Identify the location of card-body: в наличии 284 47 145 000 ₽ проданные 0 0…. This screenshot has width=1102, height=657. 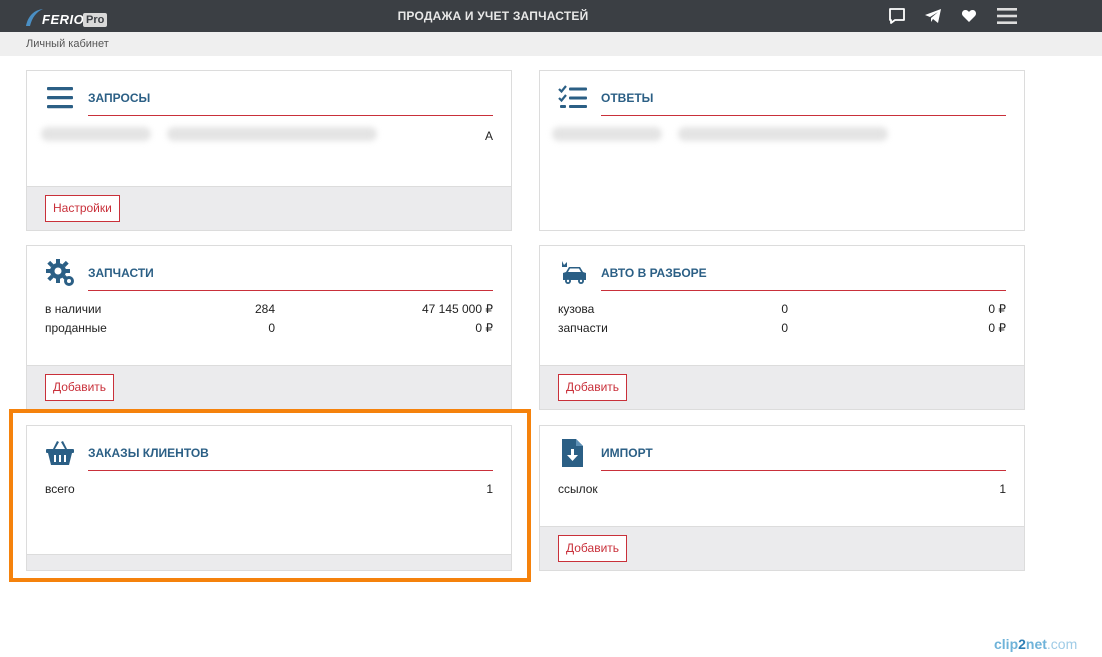
(269, 321).